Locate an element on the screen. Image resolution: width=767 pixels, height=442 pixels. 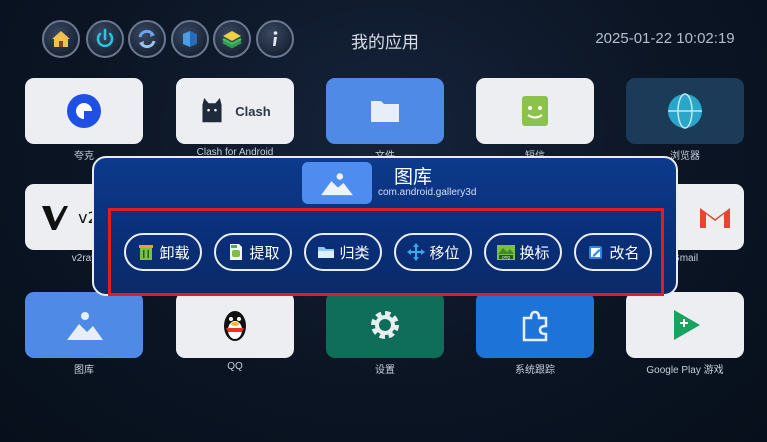
app-qq is located at coordinates (235, 325).